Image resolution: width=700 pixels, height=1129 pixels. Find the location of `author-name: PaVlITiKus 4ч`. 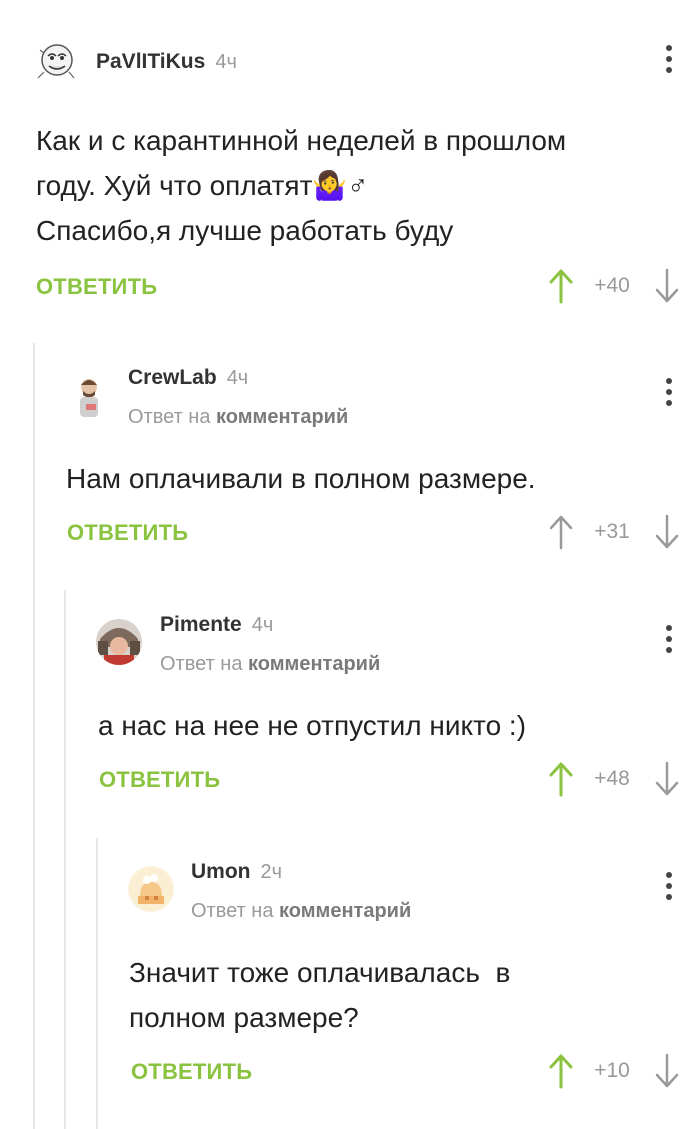

author-name: PaVlITiKus 4ч is located at coordinates (166, 62).